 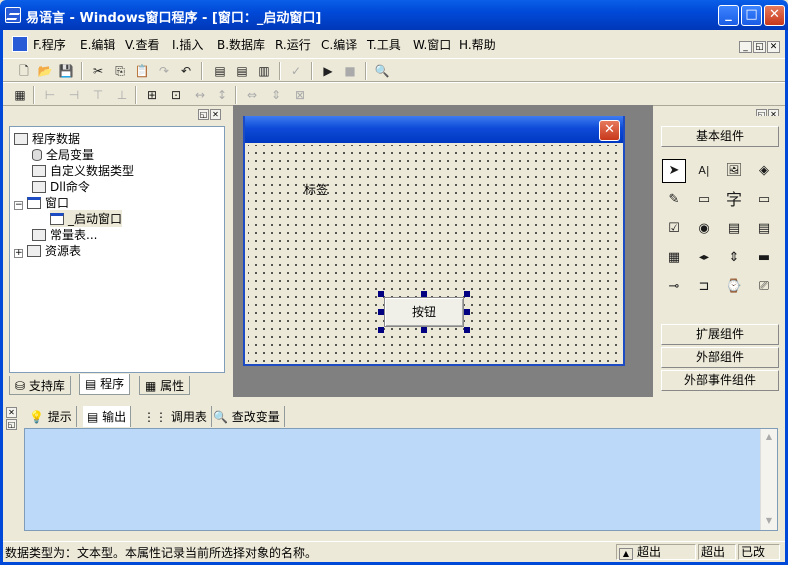 What do you see at coordinates (432, 44) in the screenshot?
I see `menu-window: W.窗口` at bounding box center [432, 44].